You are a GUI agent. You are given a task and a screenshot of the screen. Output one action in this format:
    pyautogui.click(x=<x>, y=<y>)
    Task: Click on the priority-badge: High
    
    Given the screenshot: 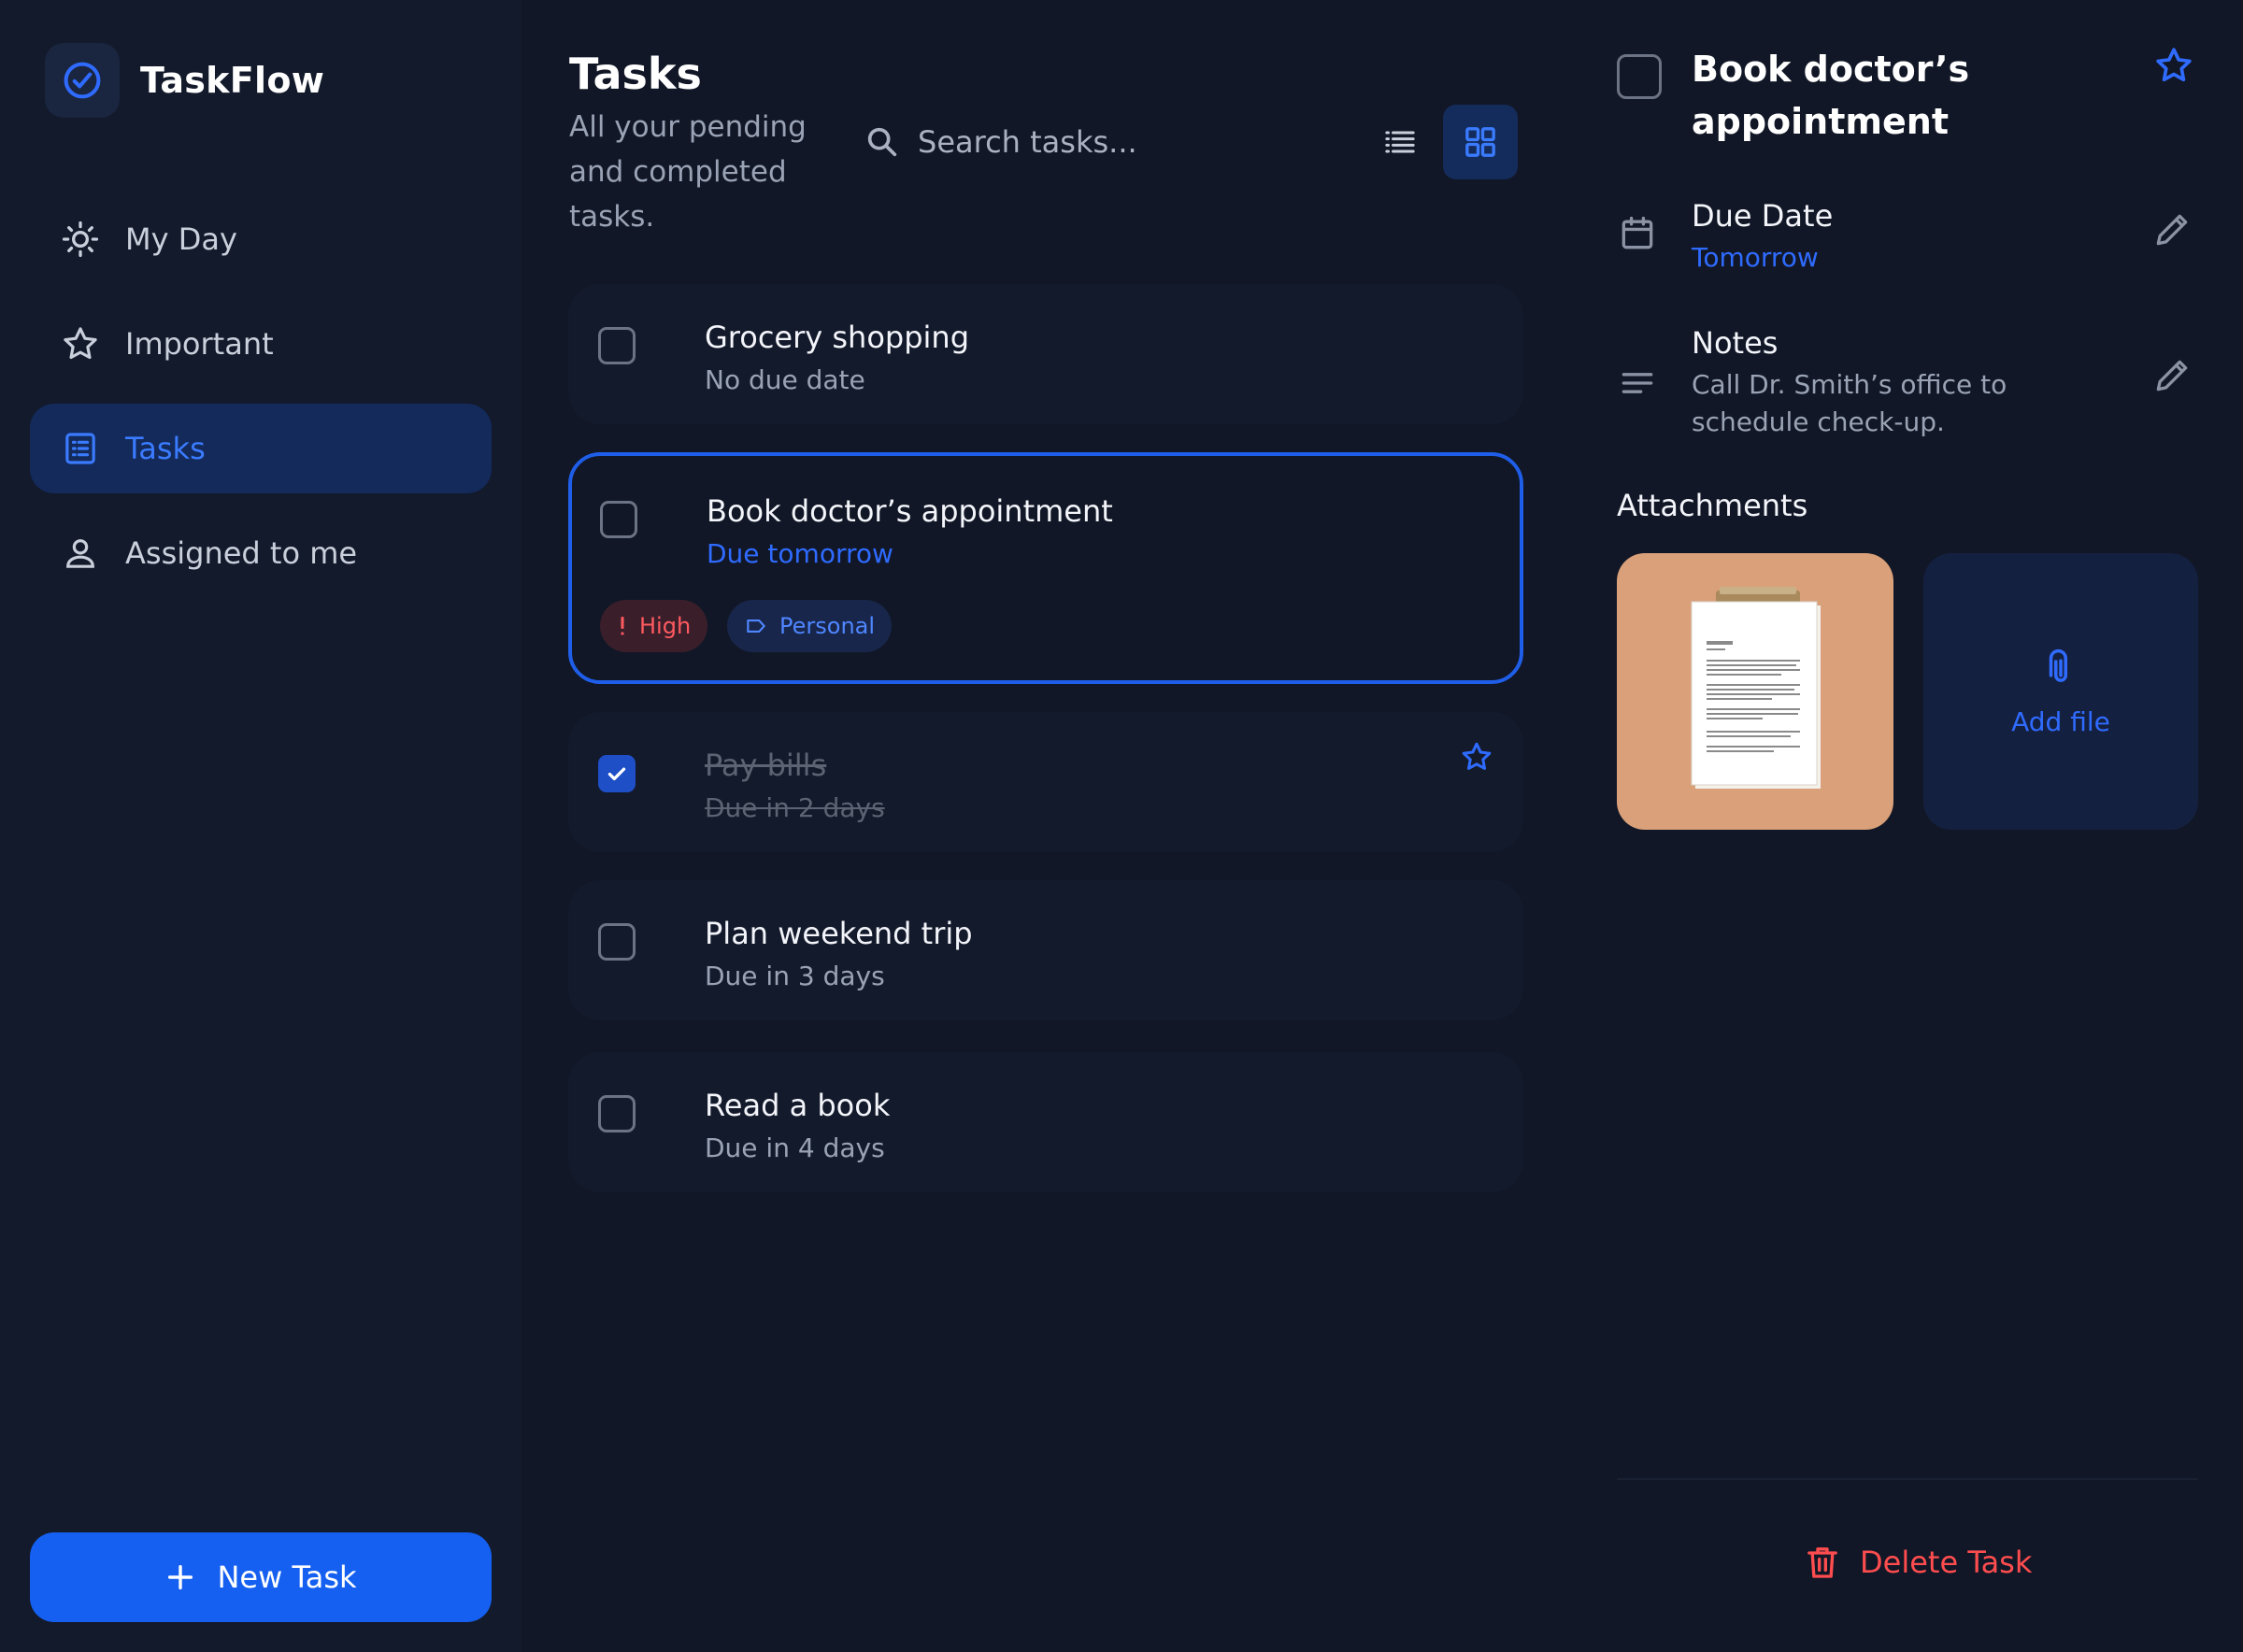 What is the action you would take?
    pyautogui.click(x=654, y=626)
    